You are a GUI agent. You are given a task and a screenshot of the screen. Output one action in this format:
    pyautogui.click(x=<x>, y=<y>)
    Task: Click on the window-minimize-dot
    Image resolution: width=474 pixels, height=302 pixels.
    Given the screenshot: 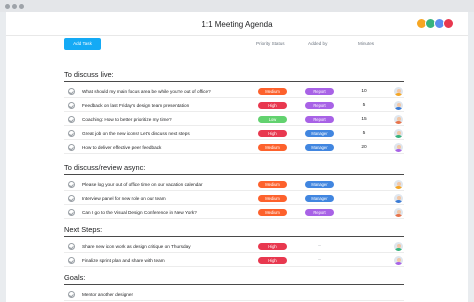 What is the action you would take?
    pyautogui.click(x=14, y=6)
    